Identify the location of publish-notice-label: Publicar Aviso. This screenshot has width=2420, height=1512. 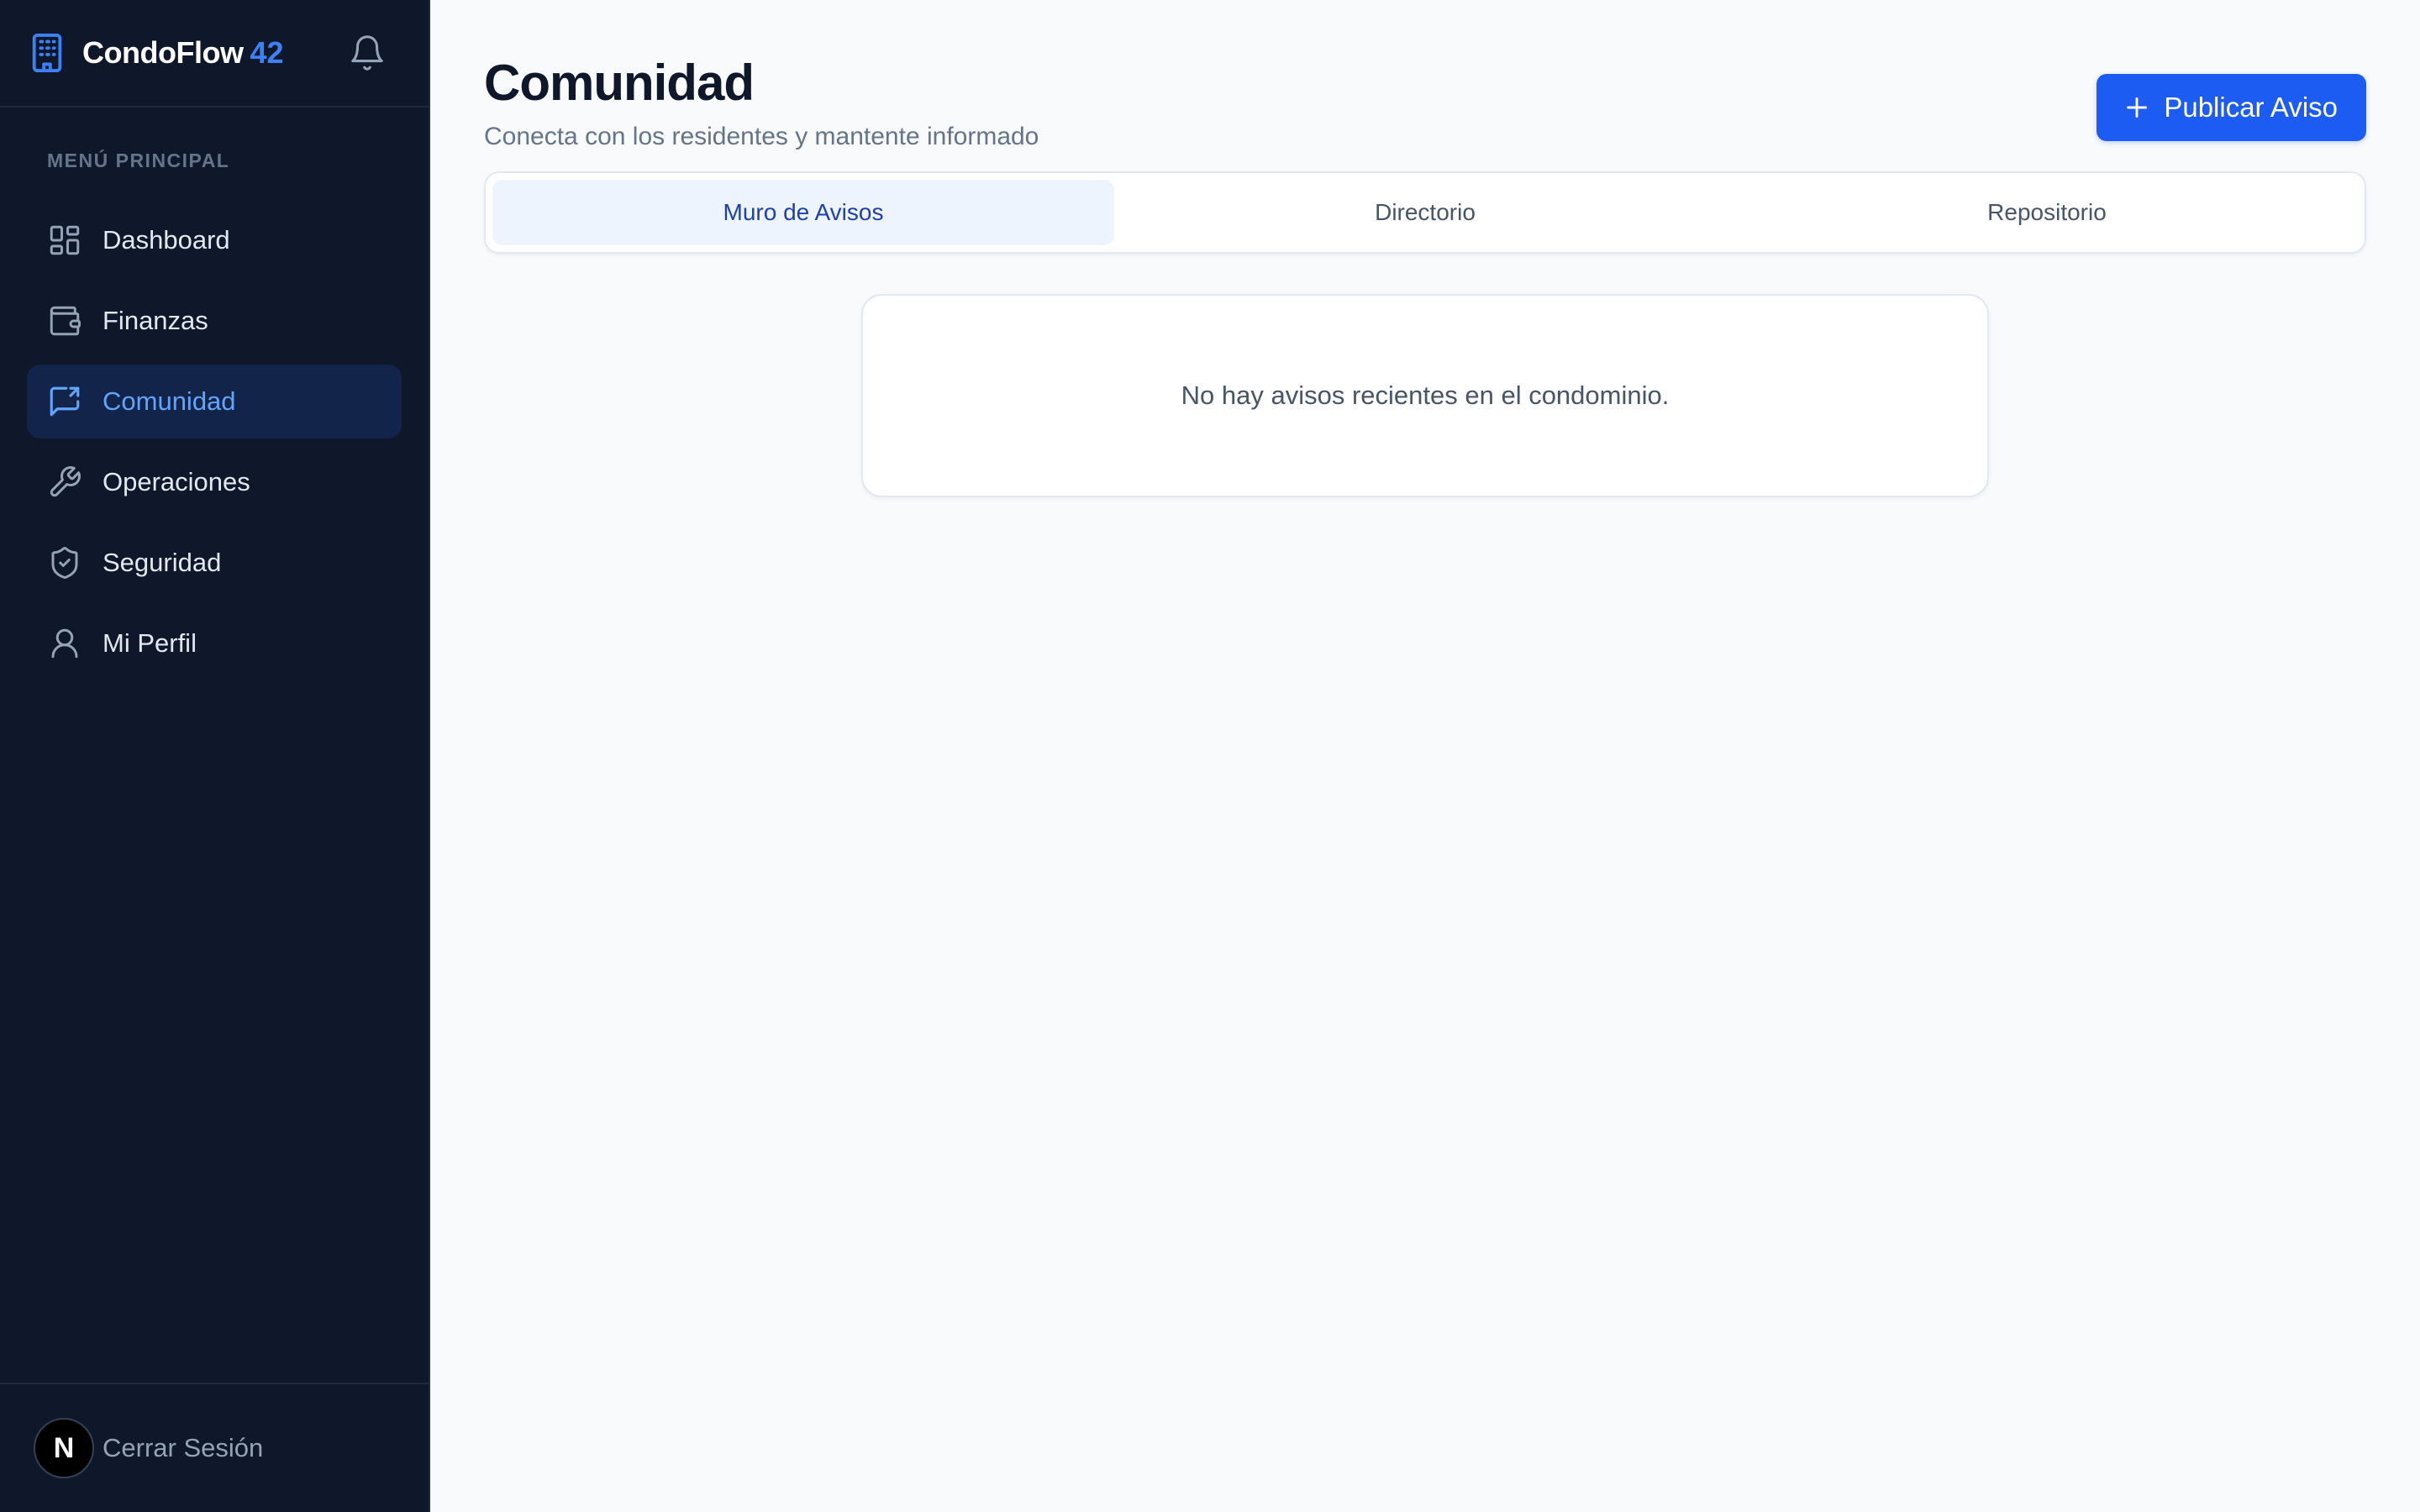
(2251, 107).